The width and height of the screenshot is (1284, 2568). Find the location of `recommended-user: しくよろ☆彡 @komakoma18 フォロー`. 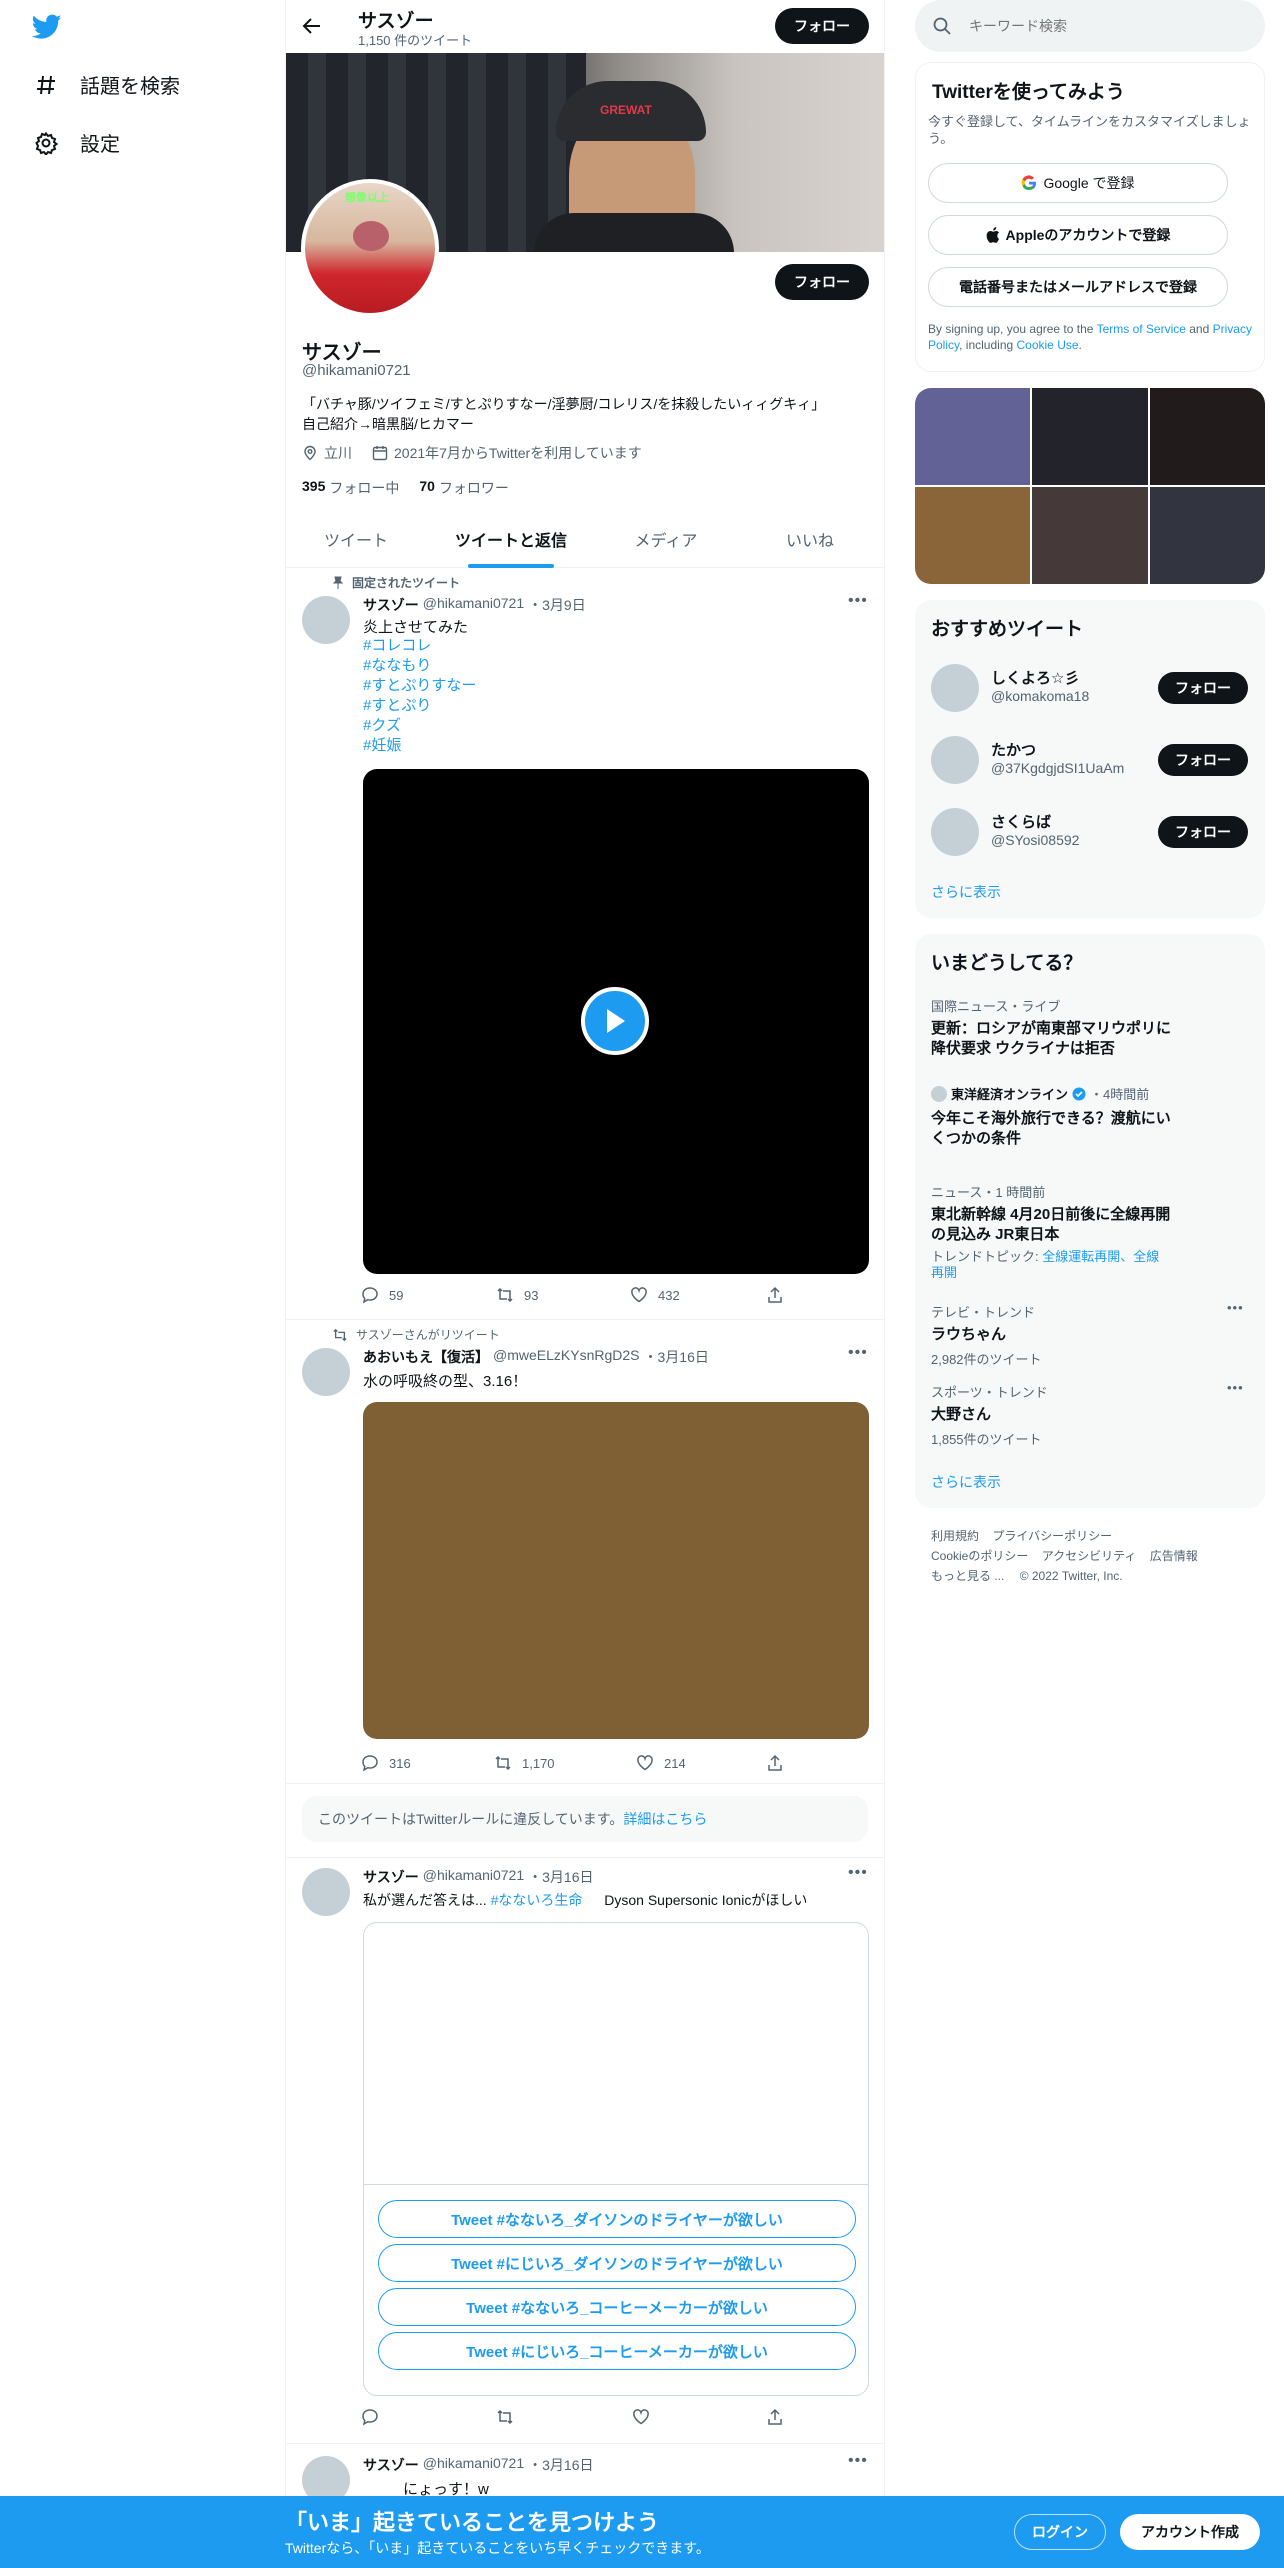

recommended-user: しくよろ☆彡 @komakoma18 フォロー is located at coordinates (1091, 688).